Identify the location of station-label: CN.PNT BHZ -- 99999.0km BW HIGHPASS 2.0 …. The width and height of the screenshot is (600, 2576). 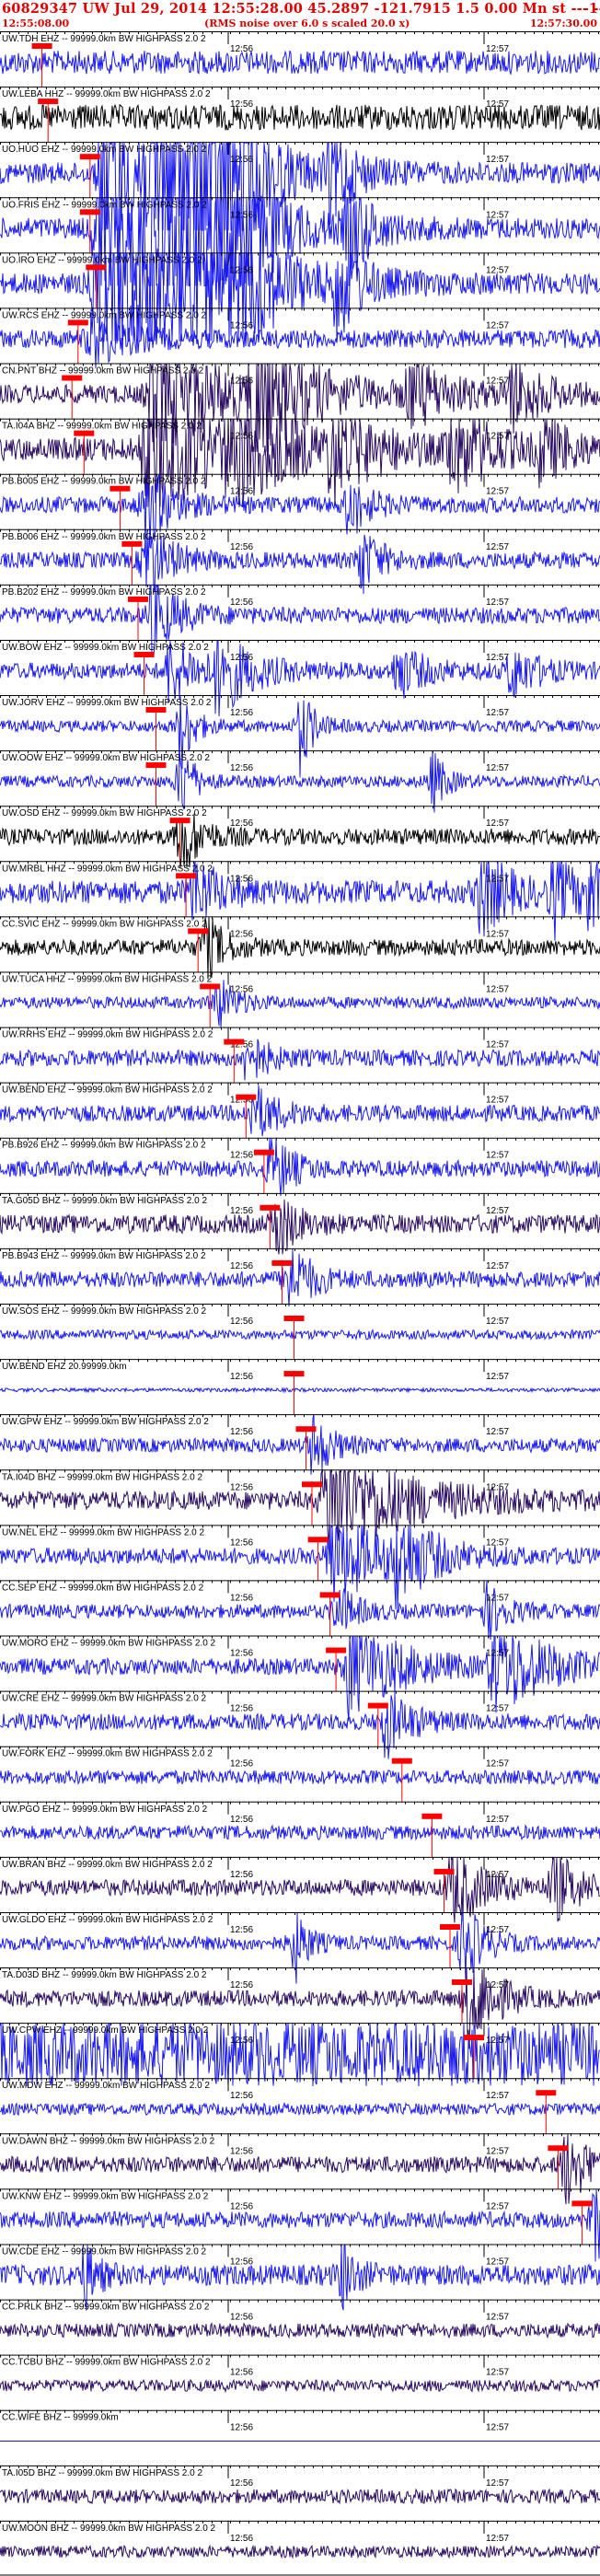
(103, 371).